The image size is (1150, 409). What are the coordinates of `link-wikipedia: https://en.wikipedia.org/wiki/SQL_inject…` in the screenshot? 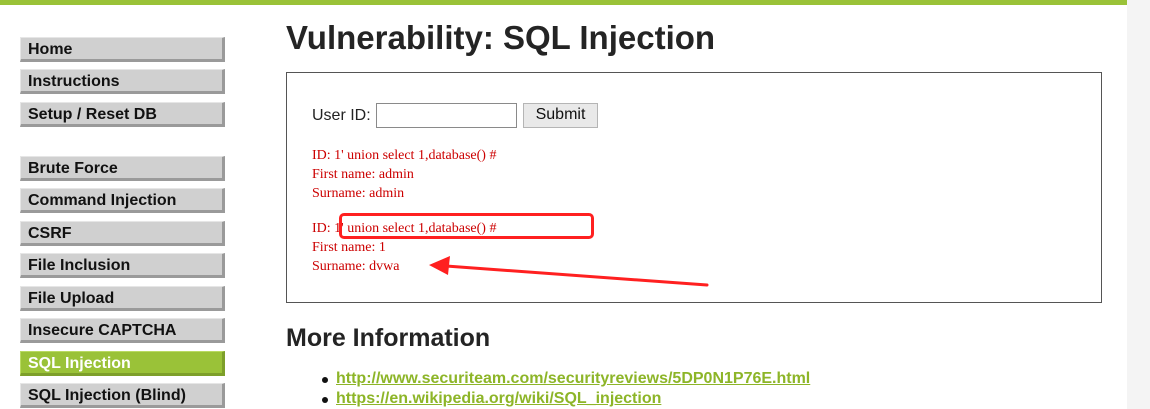 It's located at (498, 398).